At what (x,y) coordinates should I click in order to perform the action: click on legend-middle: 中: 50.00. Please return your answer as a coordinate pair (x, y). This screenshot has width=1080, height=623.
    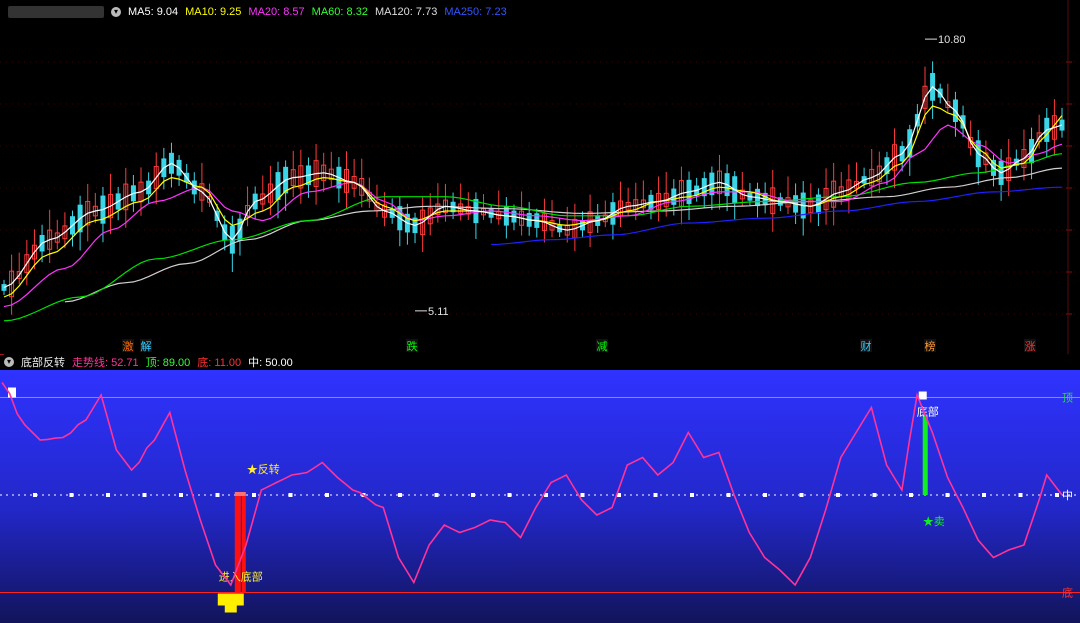
    Looking at the image, I should click on (270, 363).